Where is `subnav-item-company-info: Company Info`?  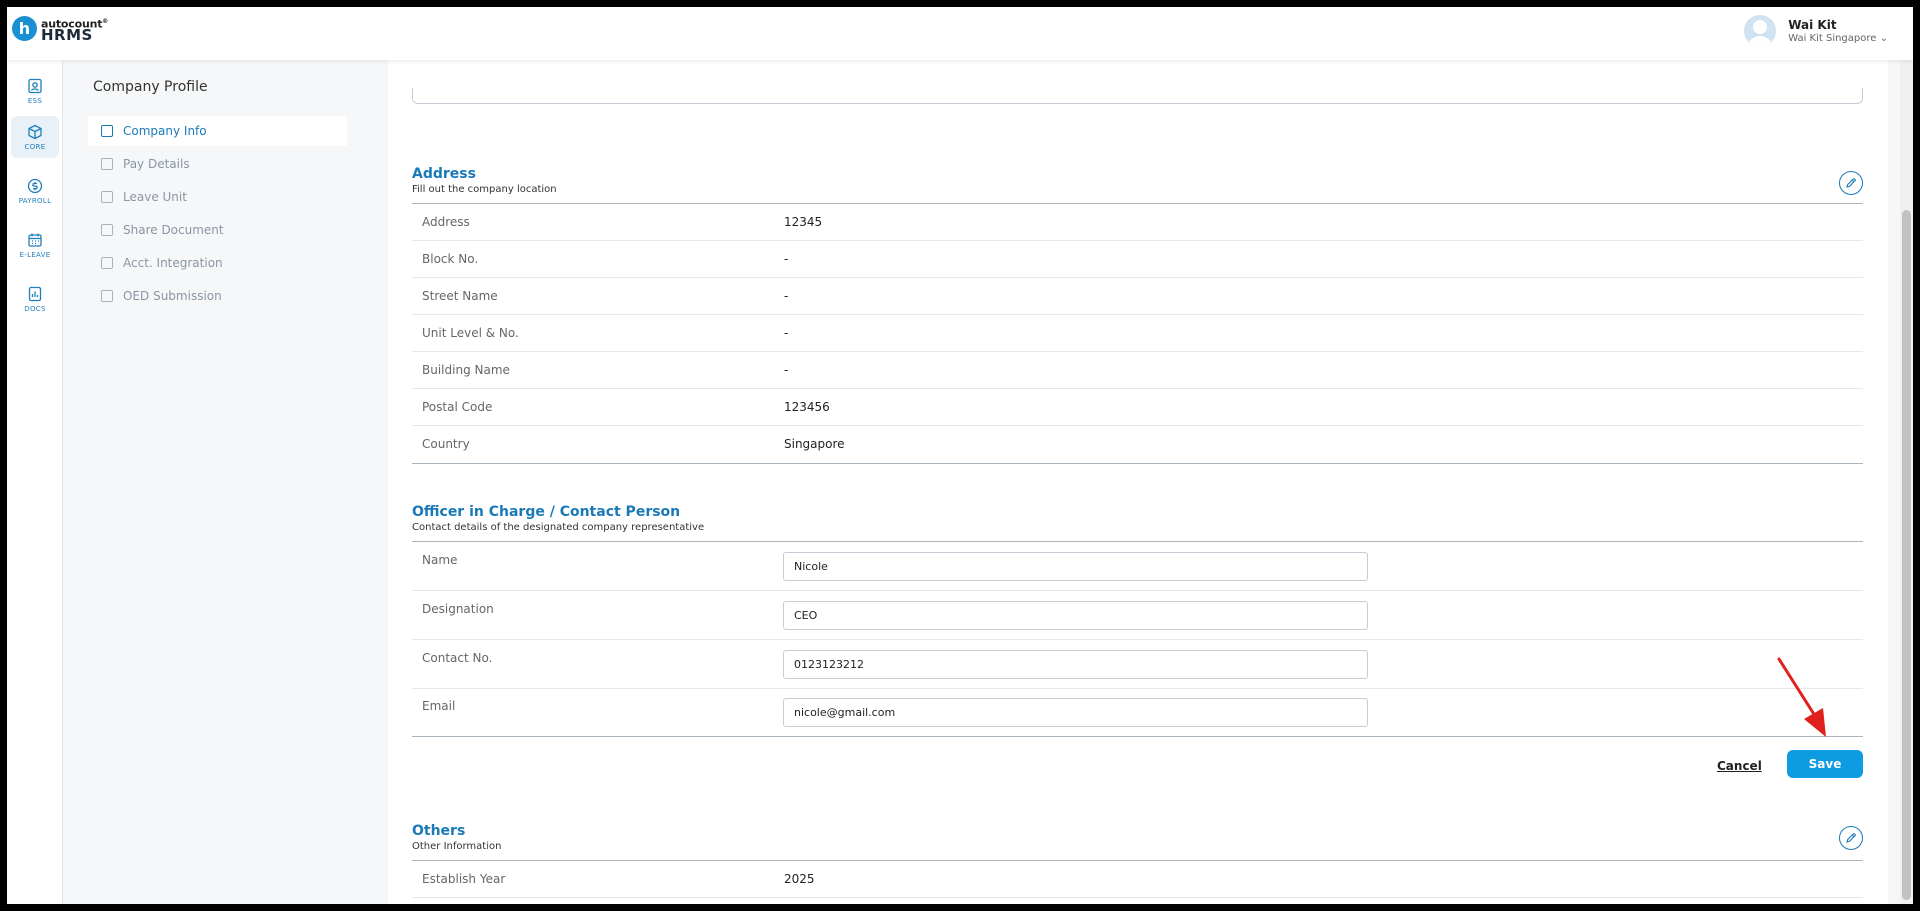
subnav-item-company-info: Company Info is located at coordinates (217, 131).